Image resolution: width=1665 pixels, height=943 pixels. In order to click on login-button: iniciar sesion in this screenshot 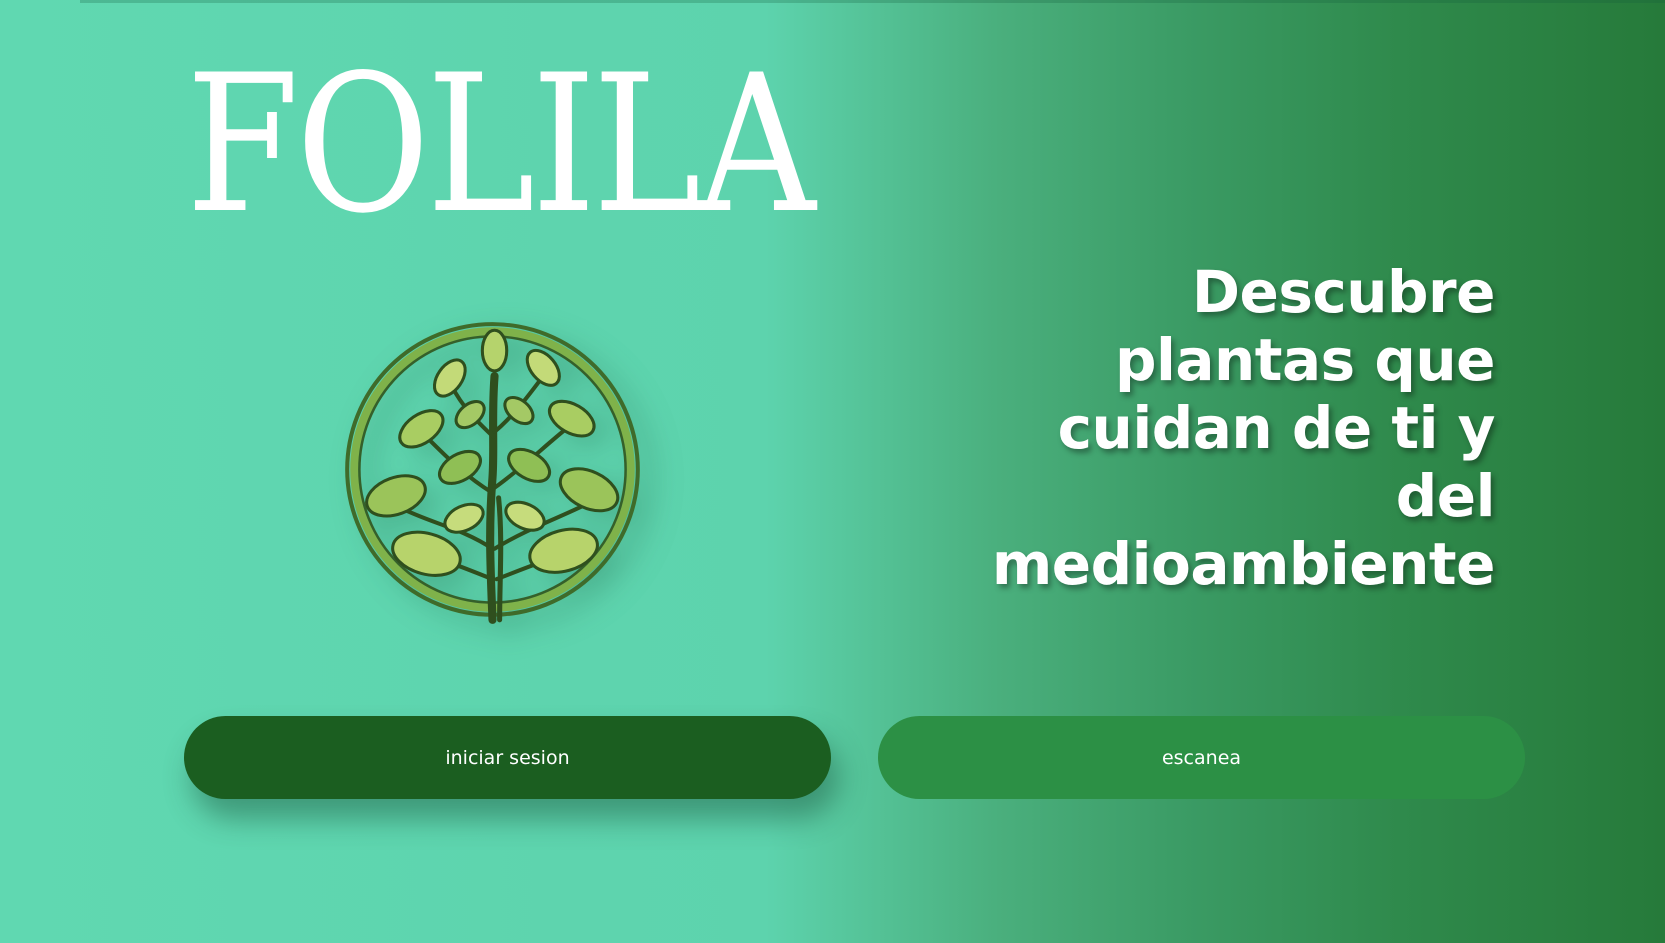, I will do `click(507, 757)`.